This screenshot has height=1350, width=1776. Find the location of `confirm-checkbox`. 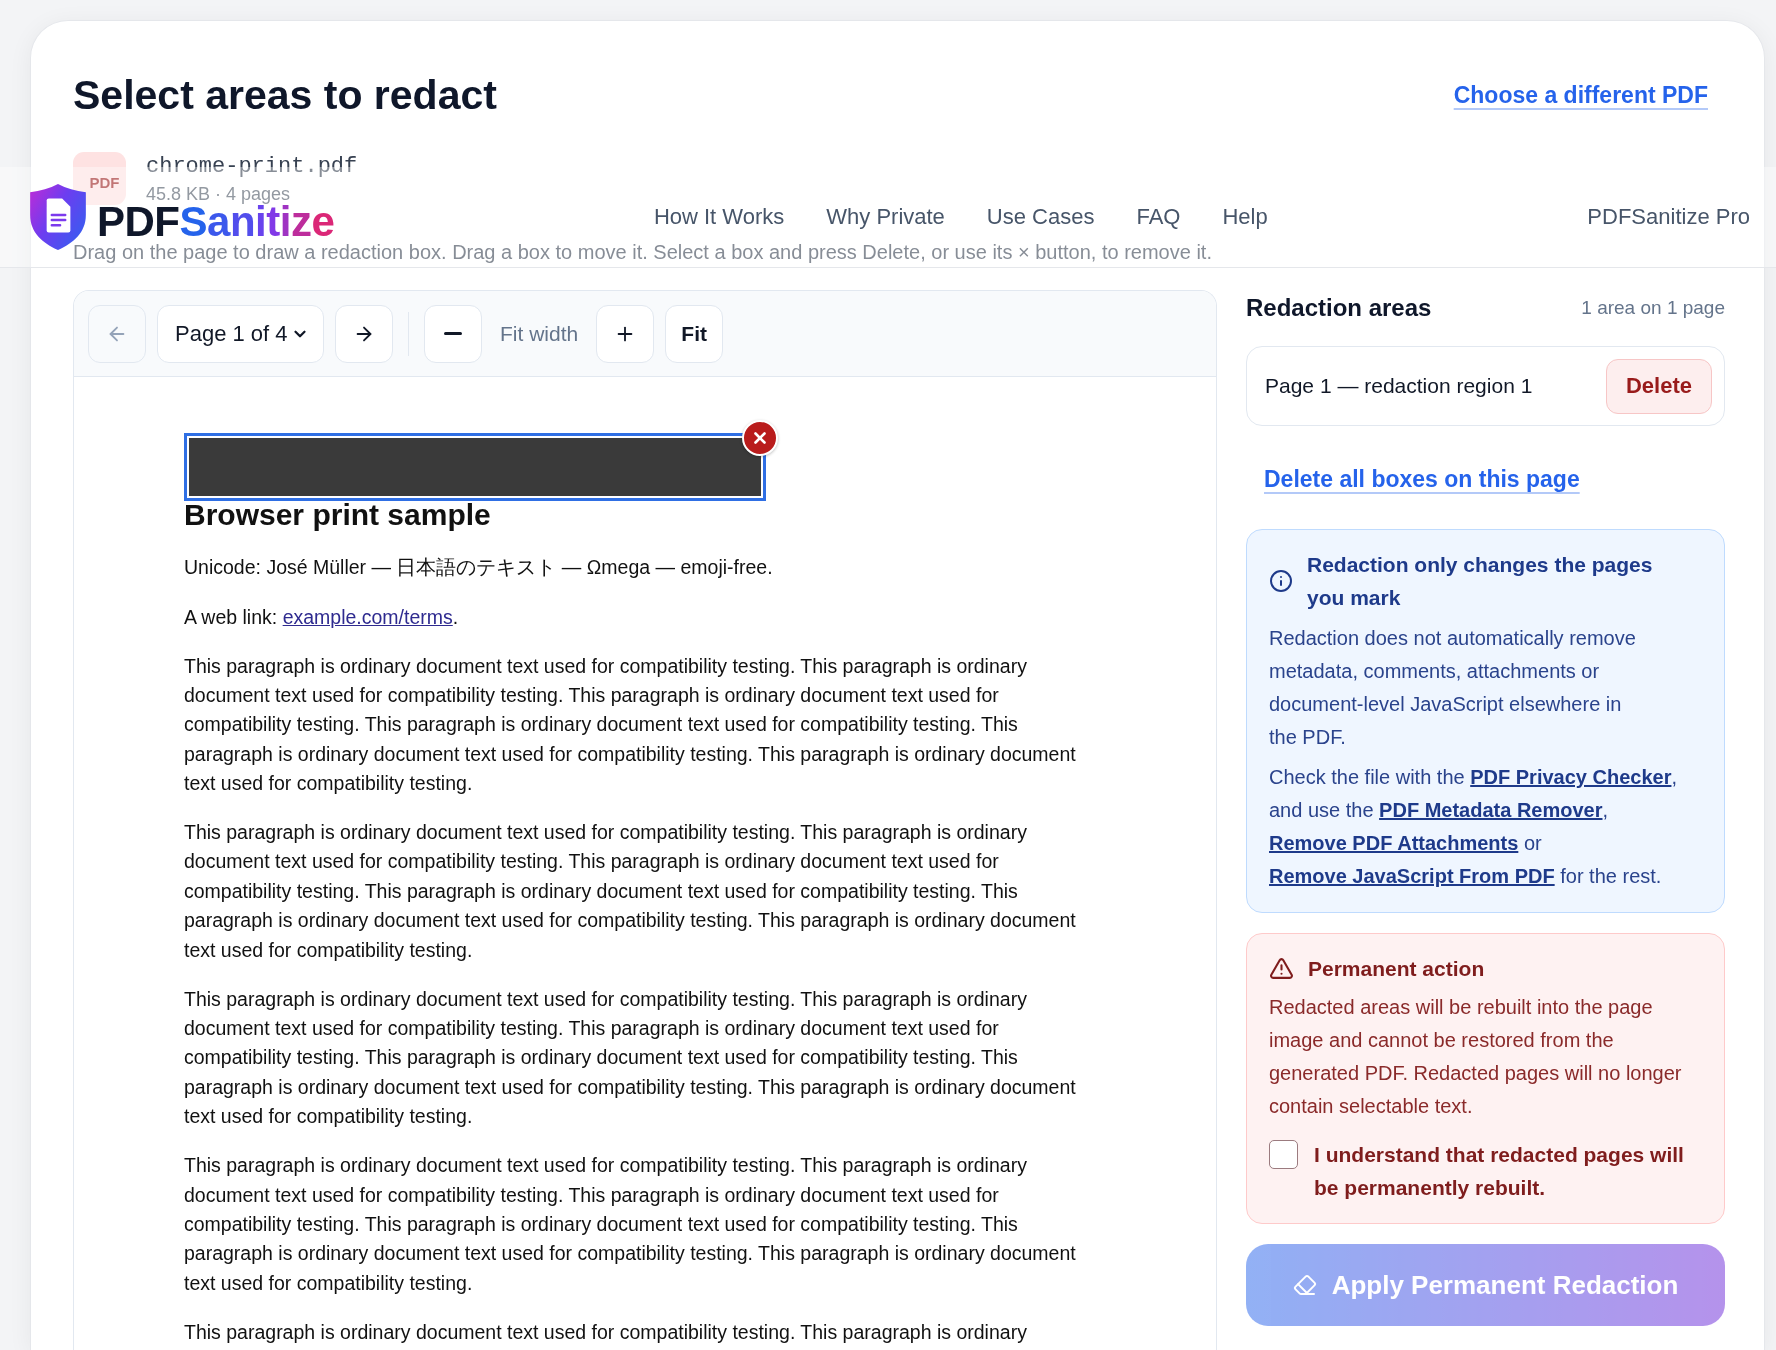

confirm-checkbox is located at coordinates (1283, 1154).